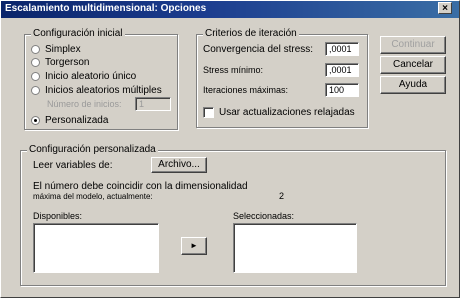  Describe the element at coordinates (251, 33) in the screenshot. I see `iteration-criteria-label: Criterios de iteración` at that location.